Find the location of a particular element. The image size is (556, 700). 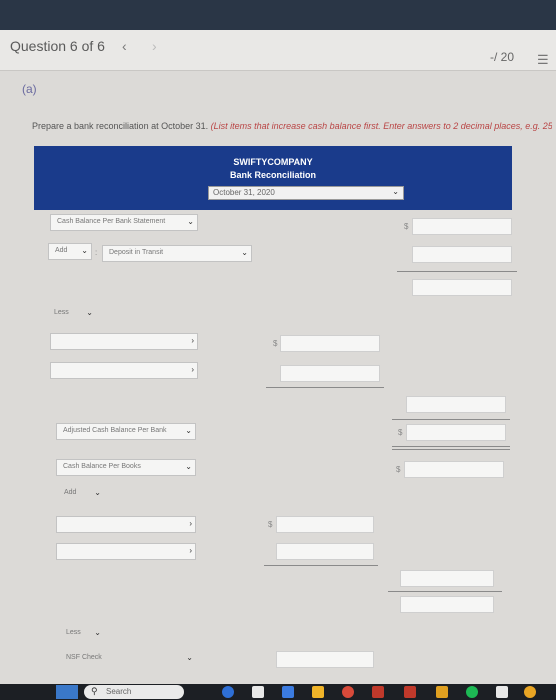

add-item-select-1: › is located at coordinates (126, 524).